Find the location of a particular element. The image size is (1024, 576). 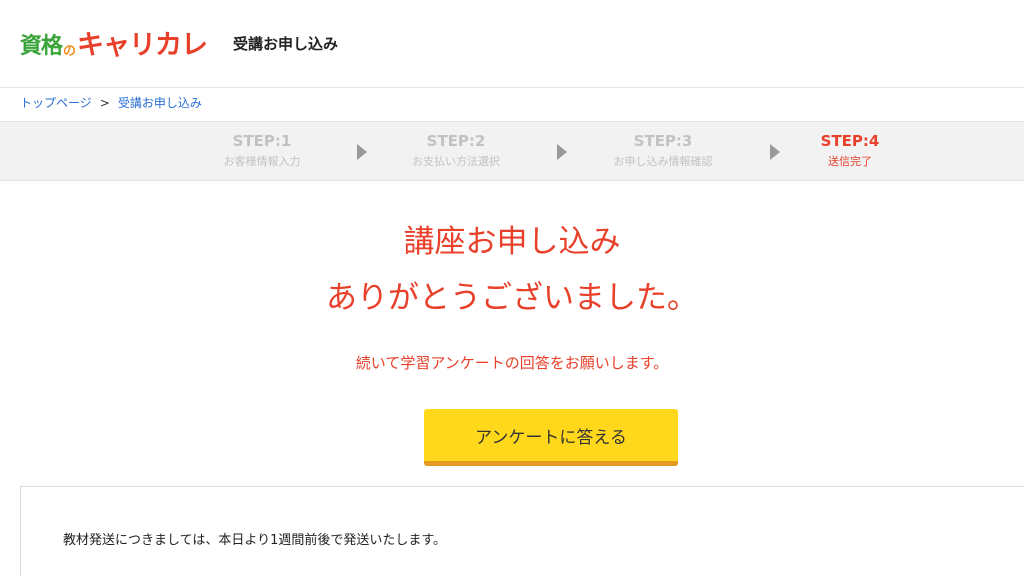

breadcrumb-current-link: 受講お申し込み is located at coordinates (160, 103).